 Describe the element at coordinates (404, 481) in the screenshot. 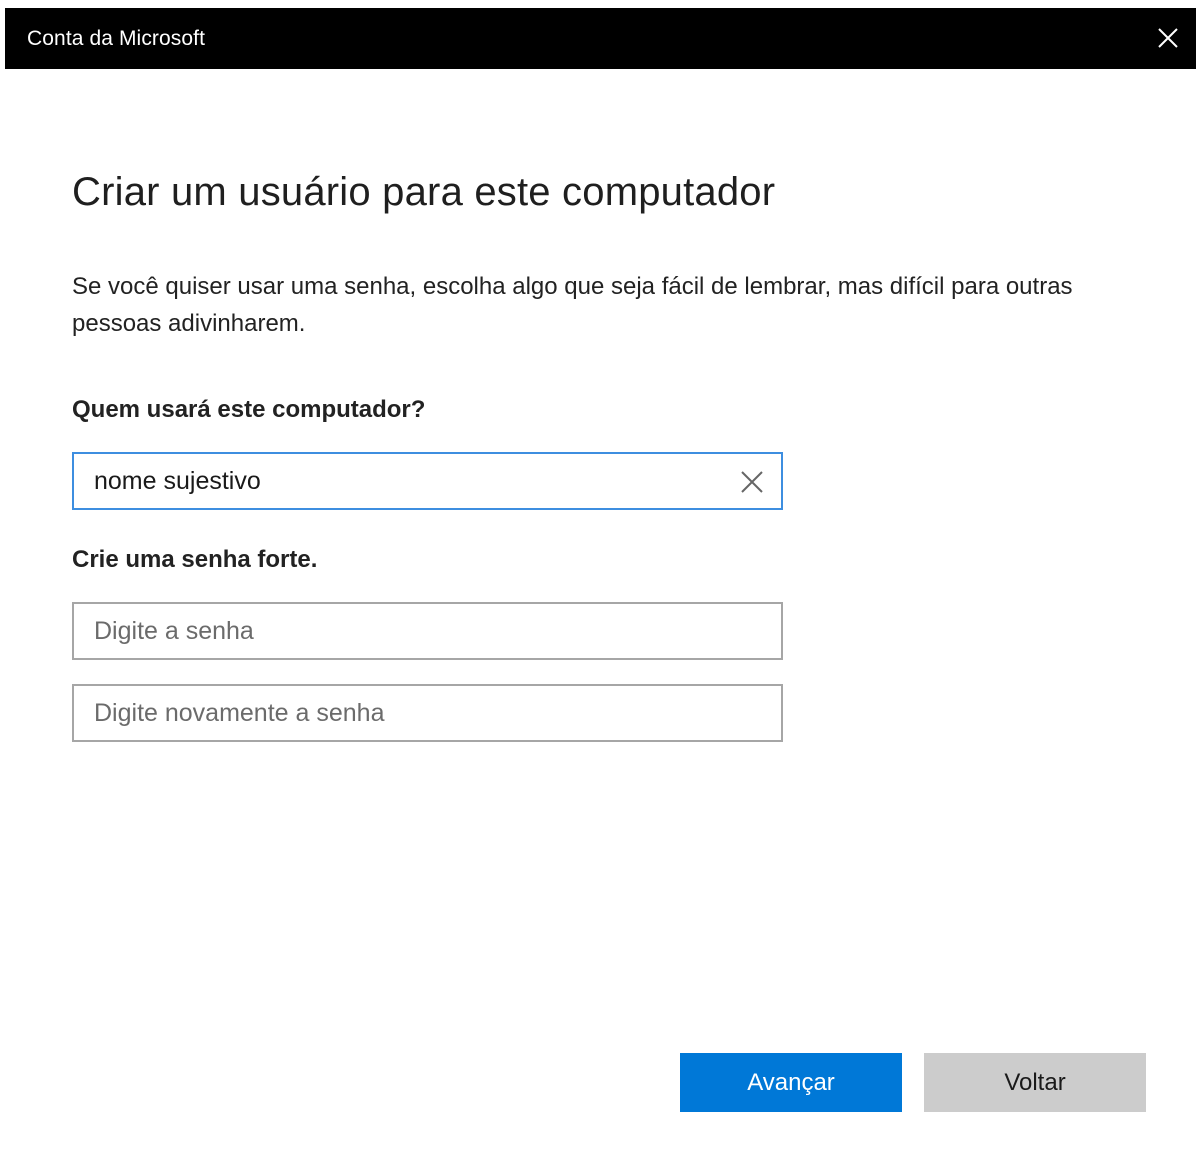

I see `username-input` at that location.